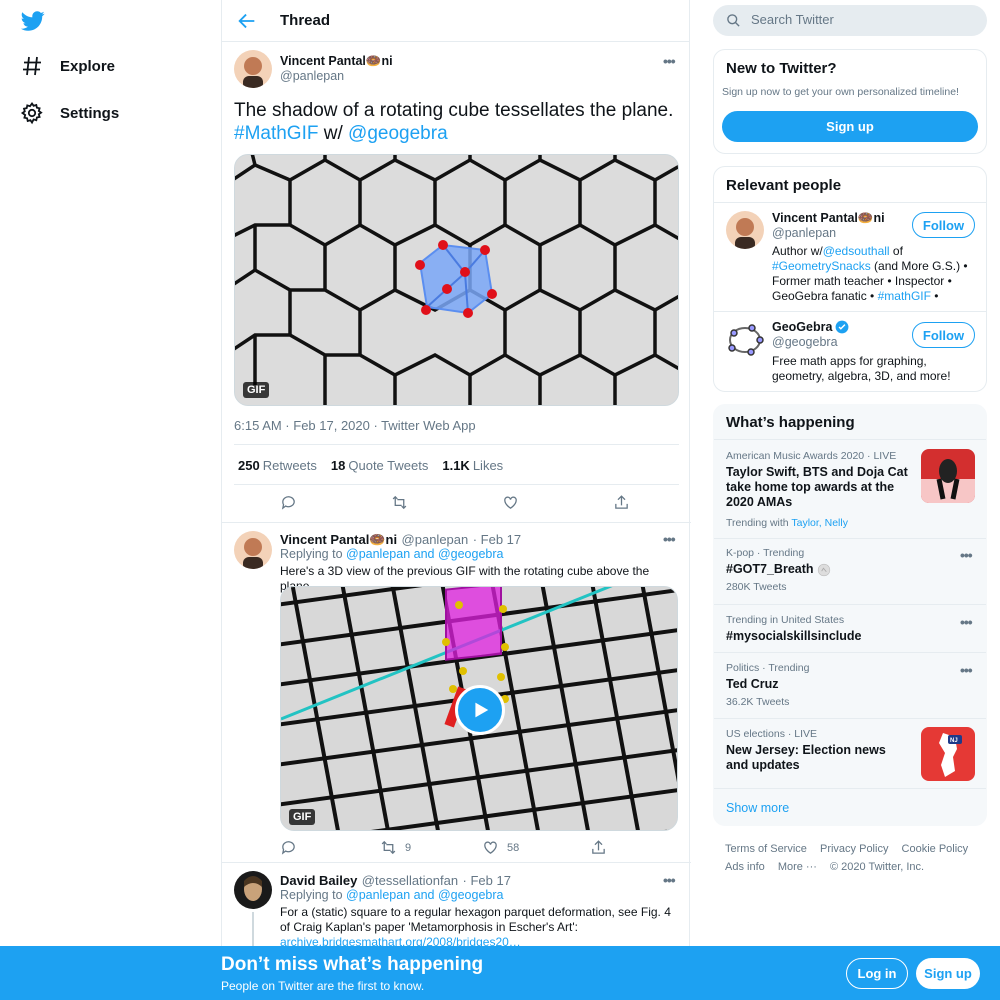 The width and height of the screenshot is (1000, 1000). What do you see at coordinates (399, 502) in the screenshot?
I see `retweet-button` at bounding box center [399, 502].